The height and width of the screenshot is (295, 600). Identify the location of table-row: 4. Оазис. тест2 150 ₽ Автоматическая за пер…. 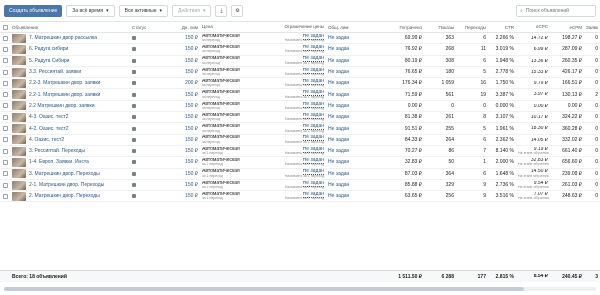
(300, 140).